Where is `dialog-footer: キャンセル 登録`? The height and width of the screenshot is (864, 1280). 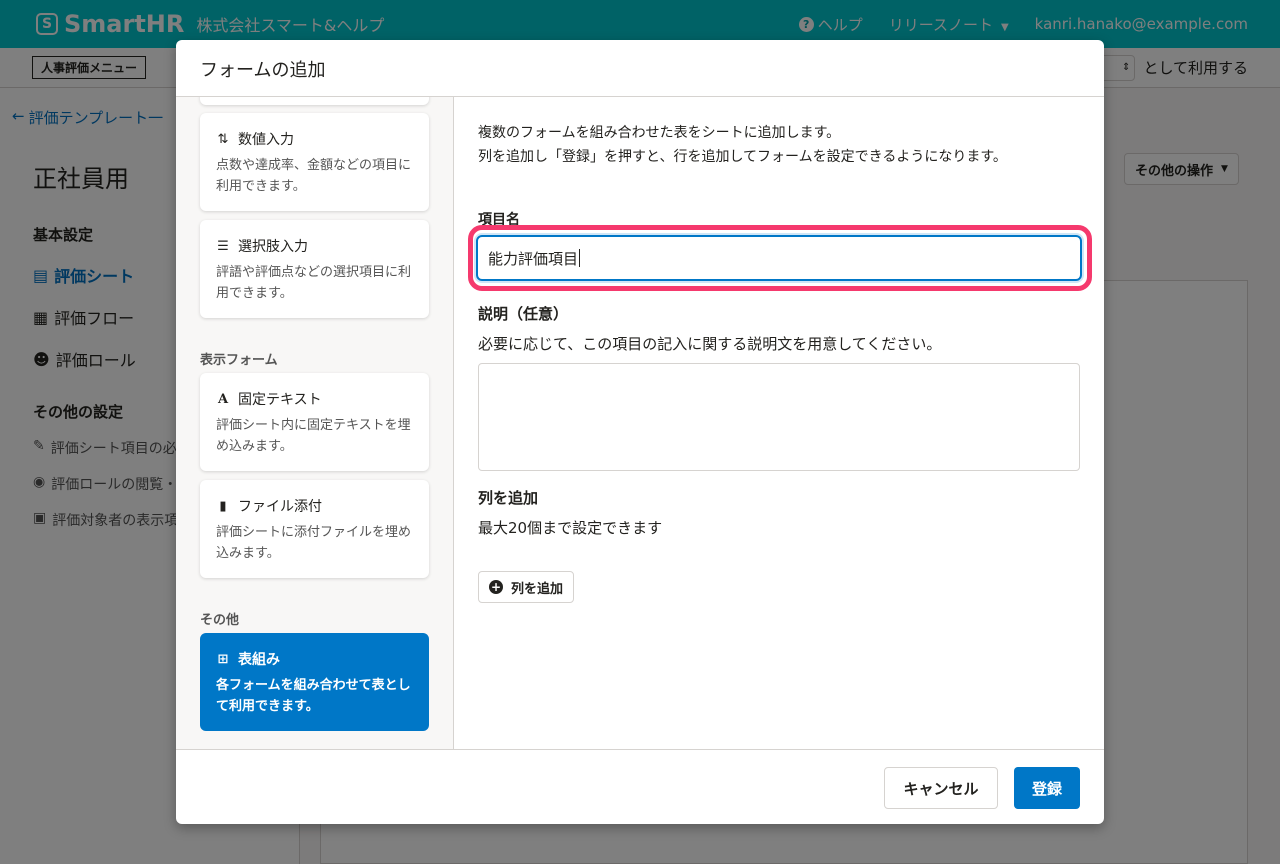 dialog-footer: キャンセル 登録 is located at coordinates (640, 786).